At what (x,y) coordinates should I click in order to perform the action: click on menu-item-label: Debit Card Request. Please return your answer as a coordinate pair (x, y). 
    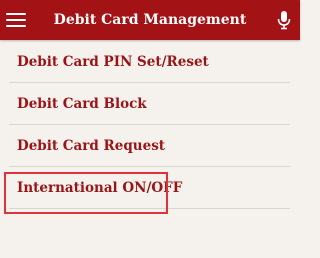
    Looking at the image, I should click on (91, 146).